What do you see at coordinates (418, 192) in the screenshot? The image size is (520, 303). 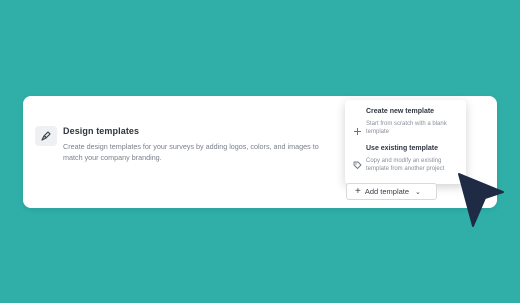 I see `chevron-down-icon: ⌄` at bounding box center [418, 192].